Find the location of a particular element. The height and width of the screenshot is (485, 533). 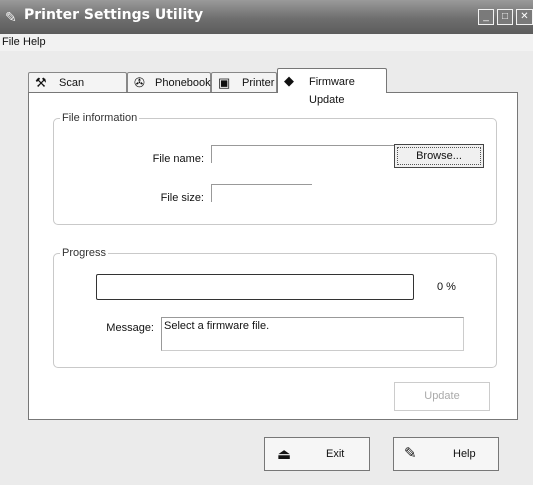

message-field: Select a firmware file. is located at coordinates (312, 334).